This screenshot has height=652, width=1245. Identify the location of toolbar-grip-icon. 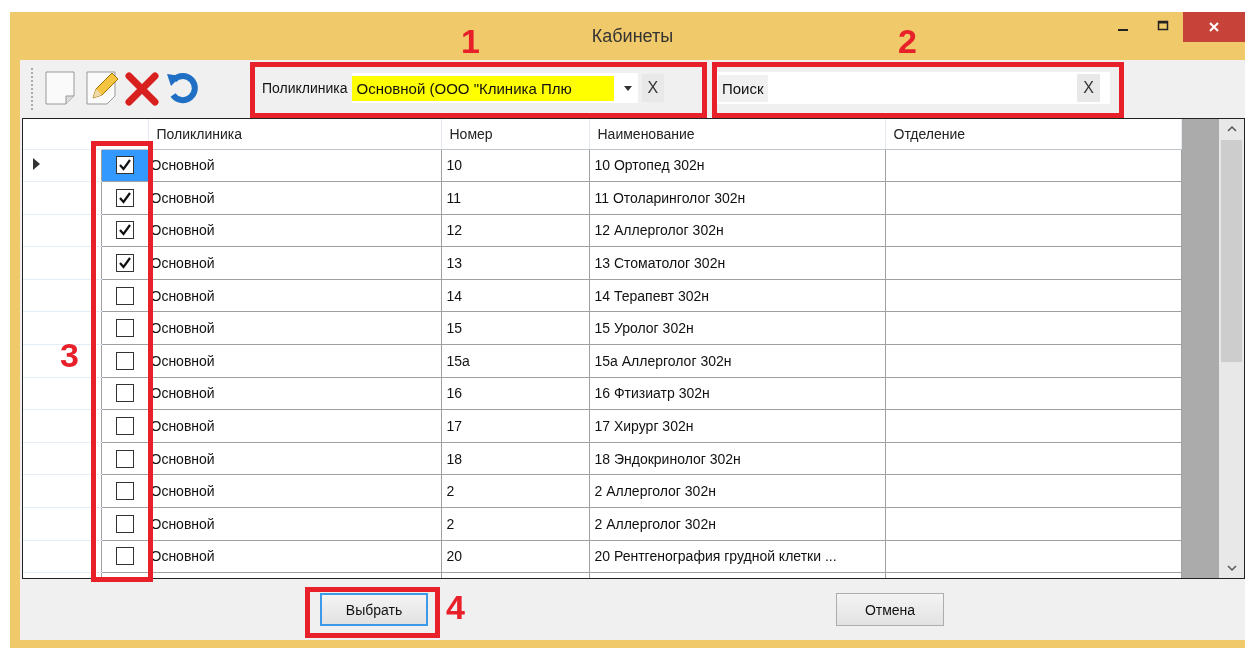
(32, 88).